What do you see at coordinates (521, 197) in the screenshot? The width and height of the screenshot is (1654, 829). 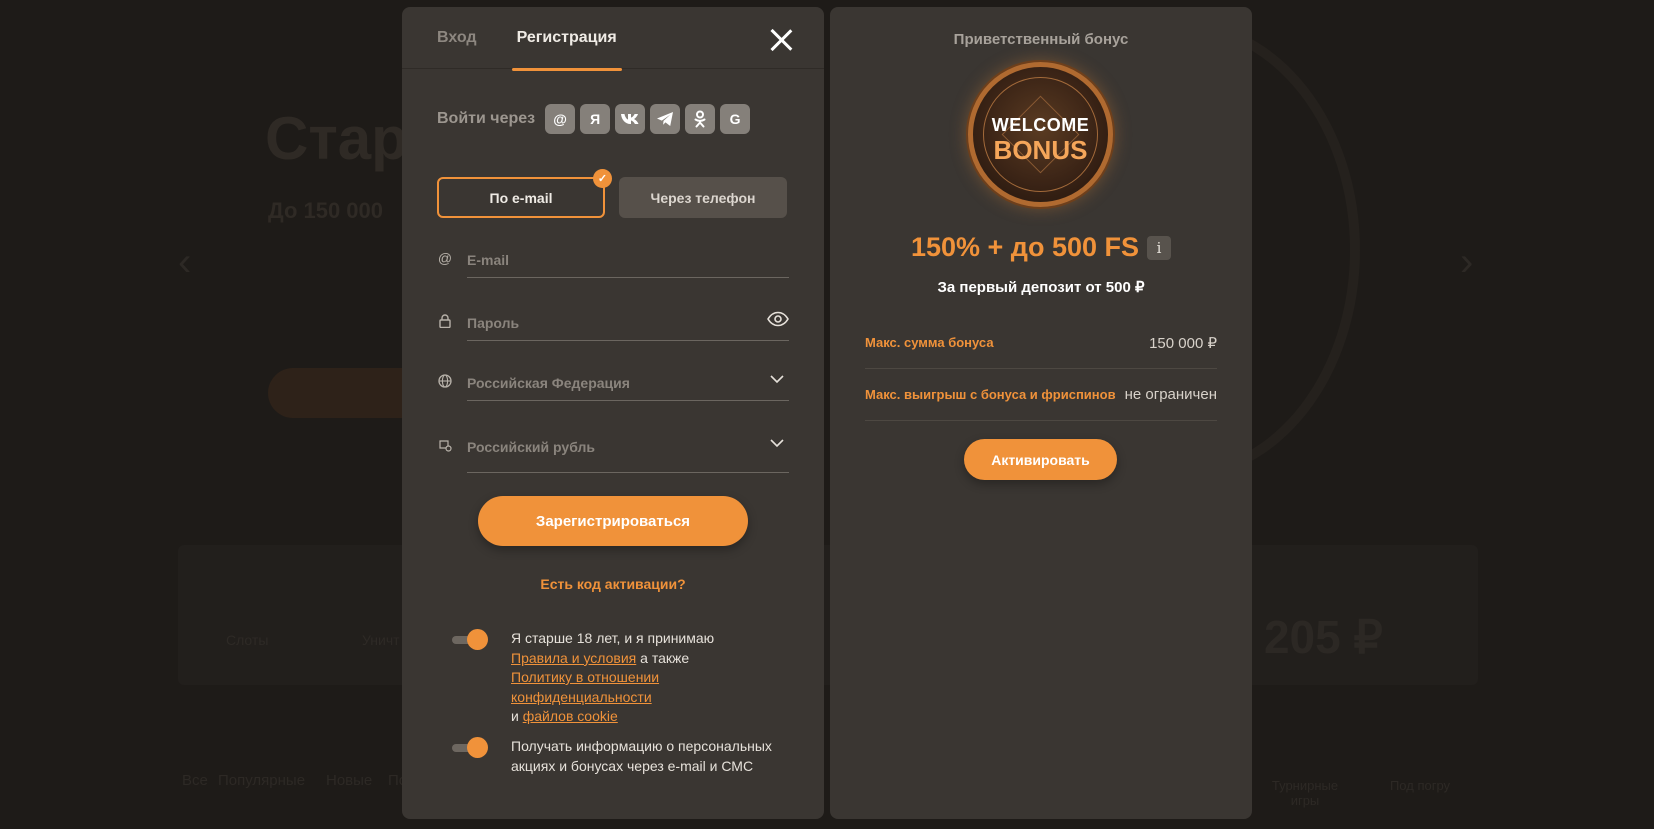 I see `method-email-label: По e-mail` at bounding box center [521, 197].